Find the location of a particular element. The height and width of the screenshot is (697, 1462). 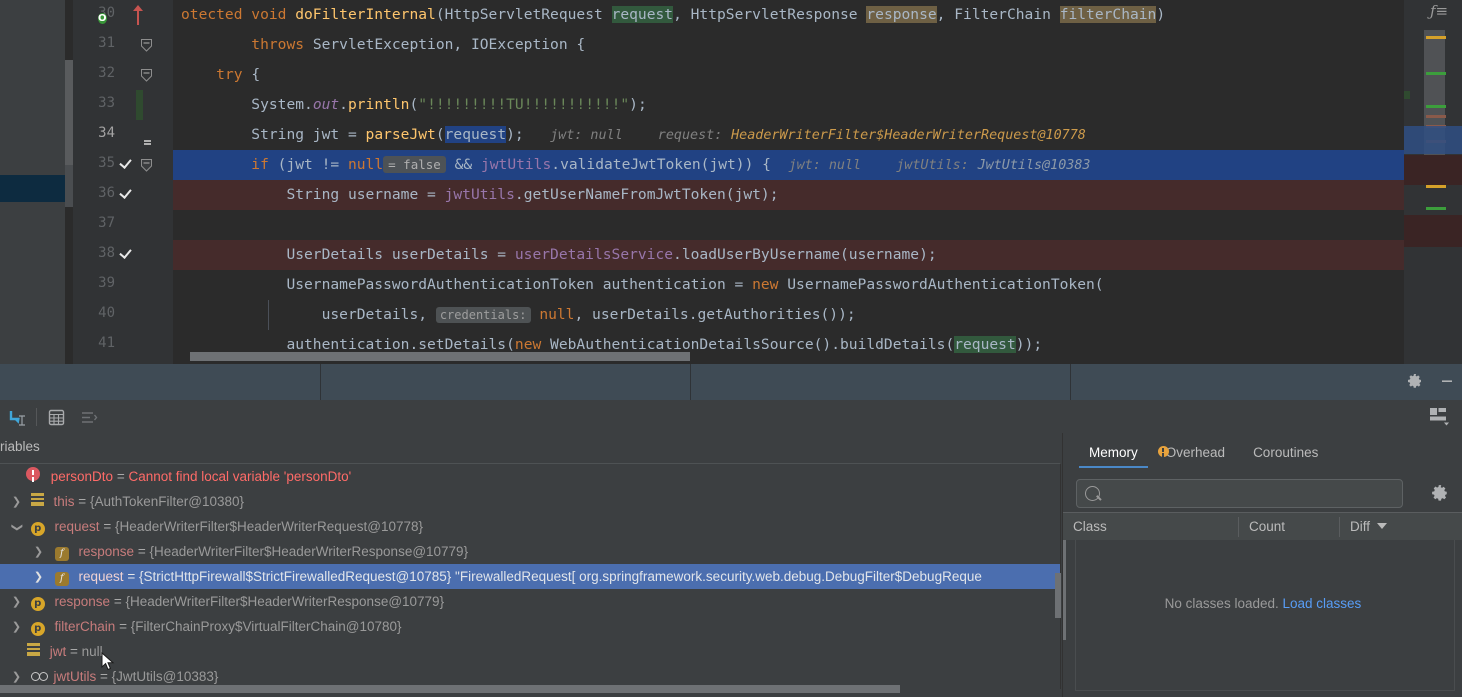

gutter-line-40: 40 is located at coordinates (123, 315).